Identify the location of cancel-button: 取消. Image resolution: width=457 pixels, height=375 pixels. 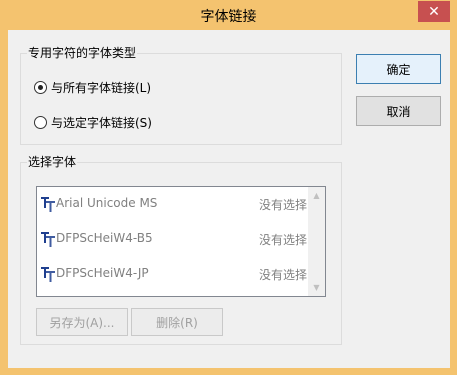
(398, 111).